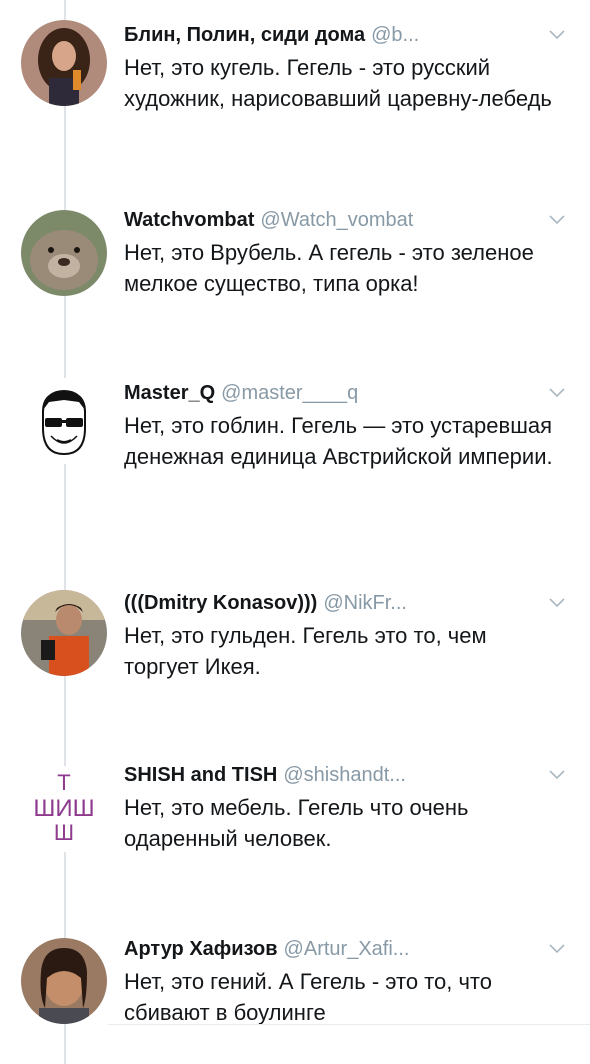 This screenshot has height=1064, width=590. What do you see at coordinates (349, 1044) in the screenshot?
I see `bottom-fade` at bounding box center [349, 1044].